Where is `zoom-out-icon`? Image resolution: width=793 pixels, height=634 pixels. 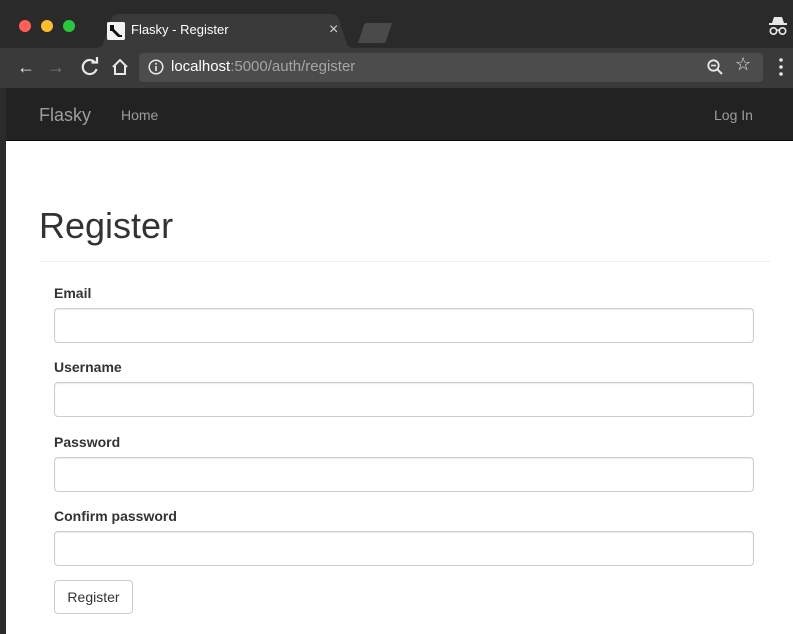 zoom-out-icon is located at coordinates (715, 67).